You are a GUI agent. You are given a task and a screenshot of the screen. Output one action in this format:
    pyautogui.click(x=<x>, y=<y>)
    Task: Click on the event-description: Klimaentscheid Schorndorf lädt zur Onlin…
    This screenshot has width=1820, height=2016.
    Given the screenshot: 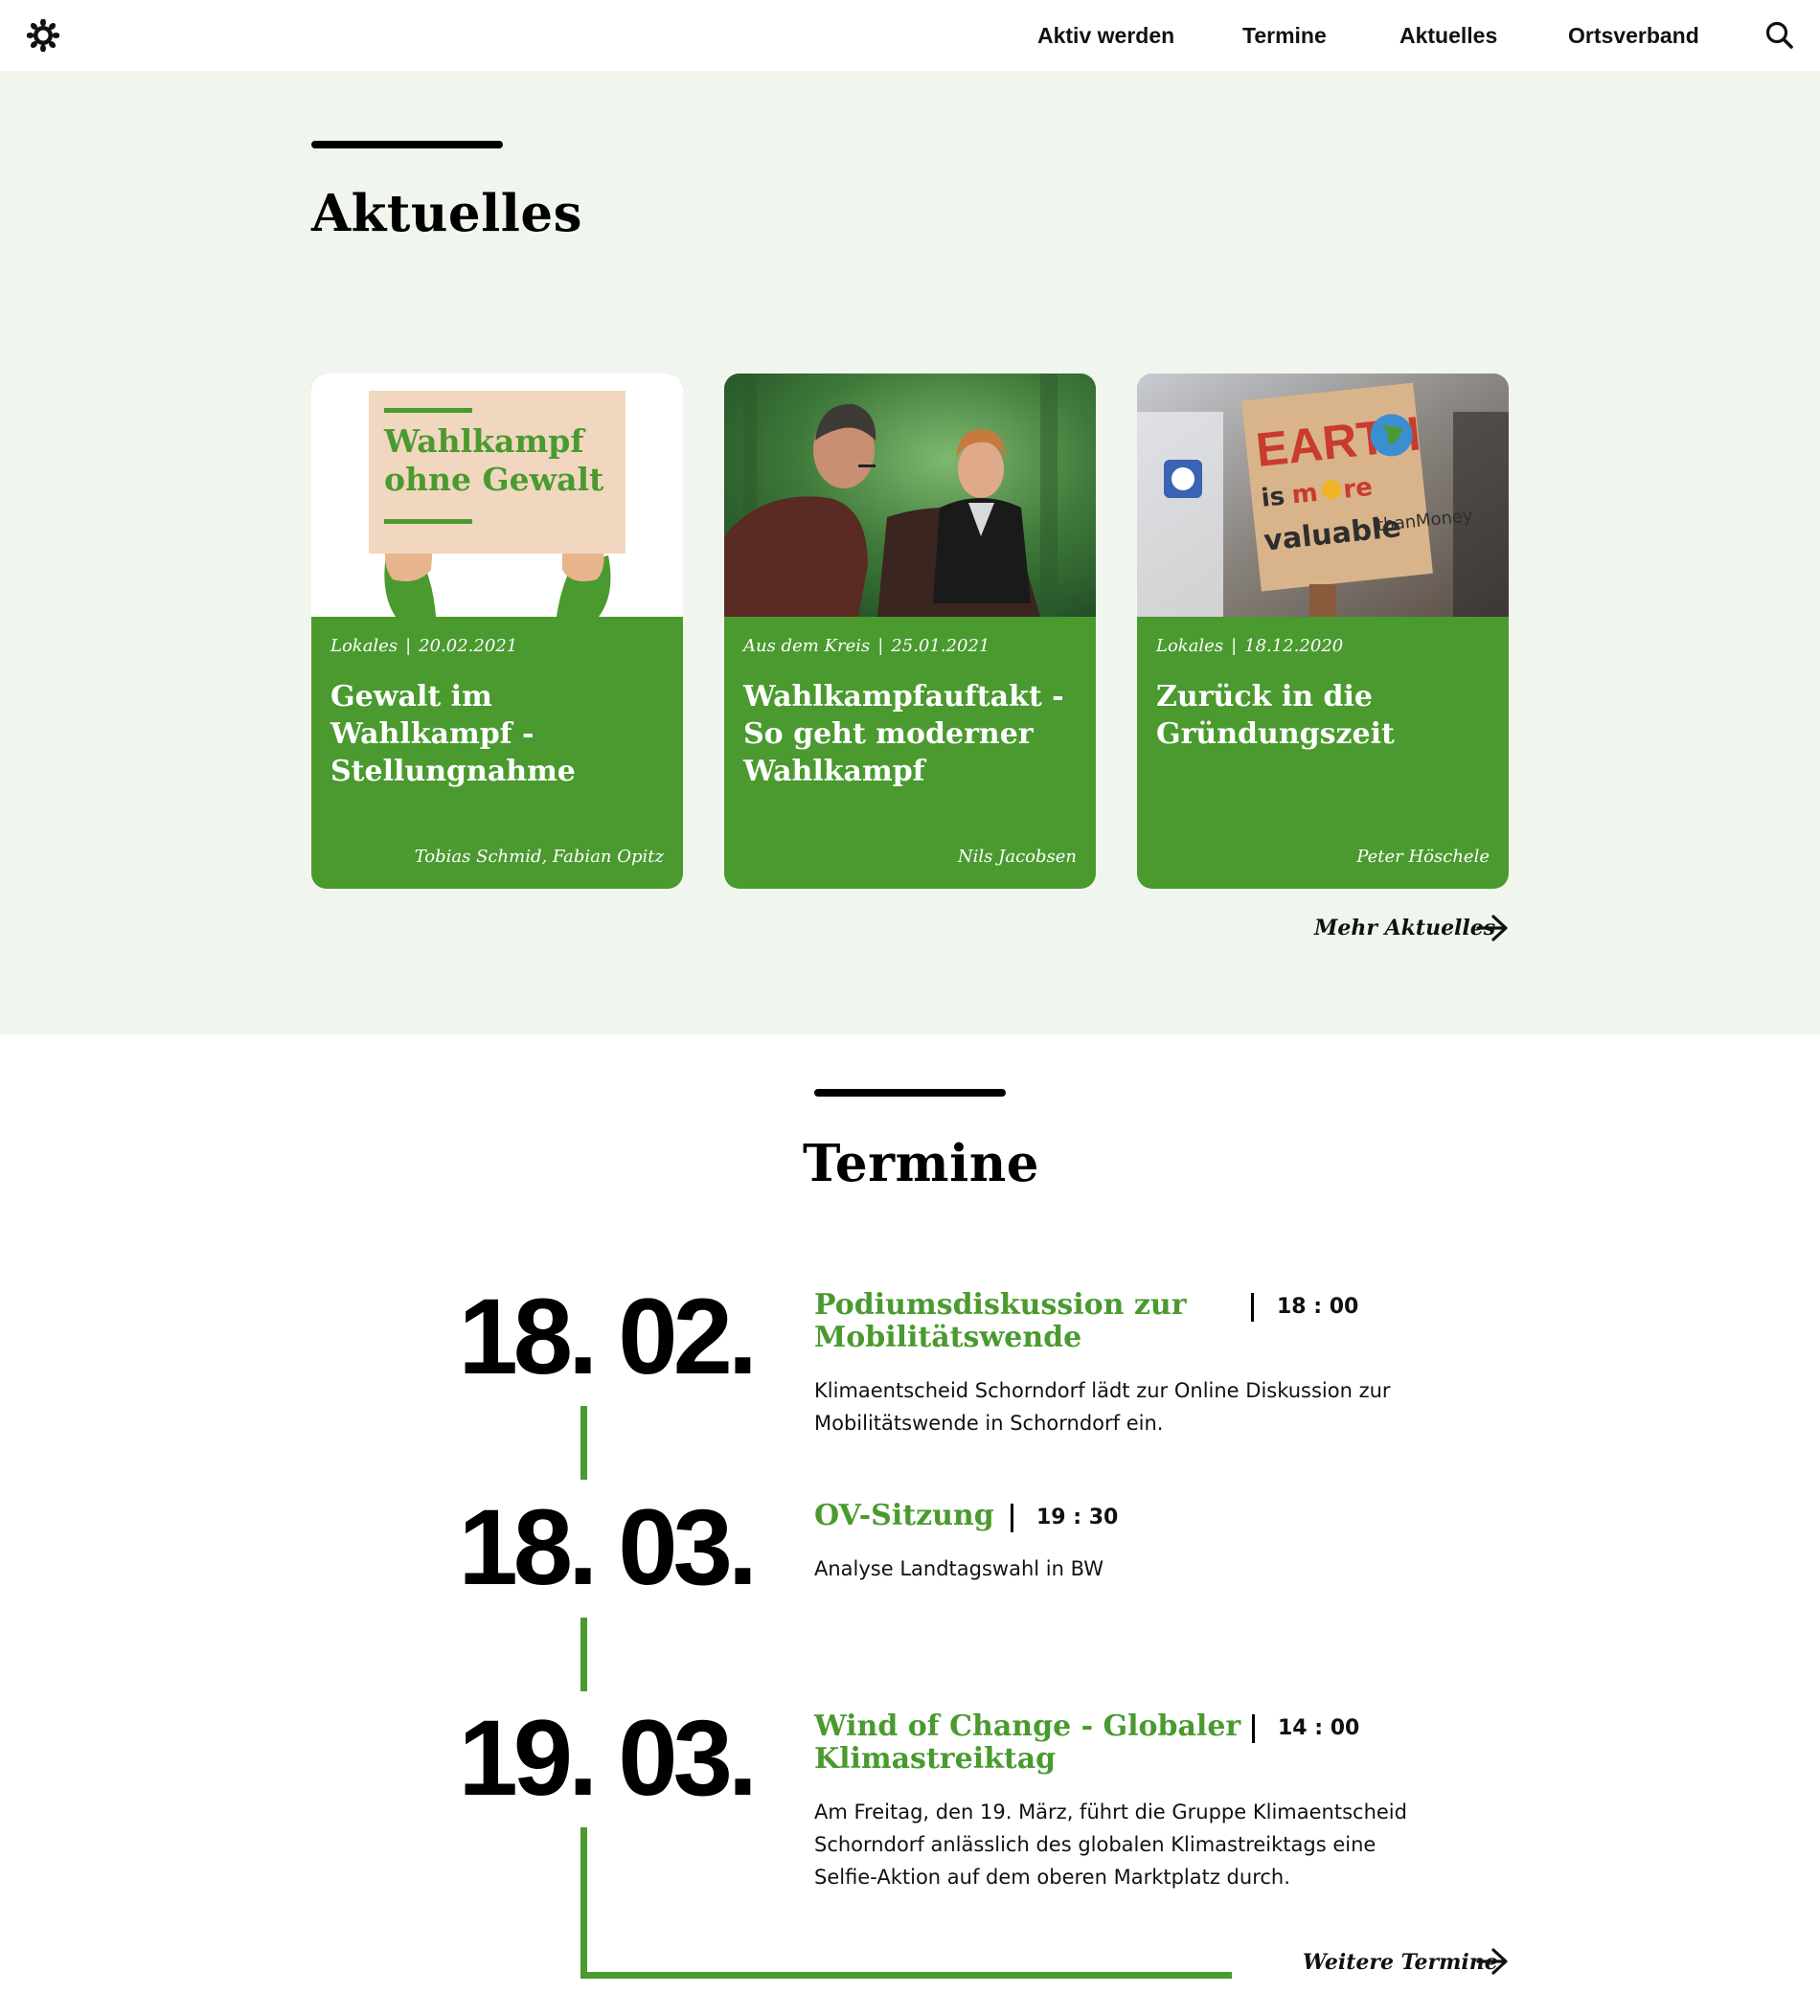 What is the action you would take?
    pyautogui.click(x=1102, y=1407)
    